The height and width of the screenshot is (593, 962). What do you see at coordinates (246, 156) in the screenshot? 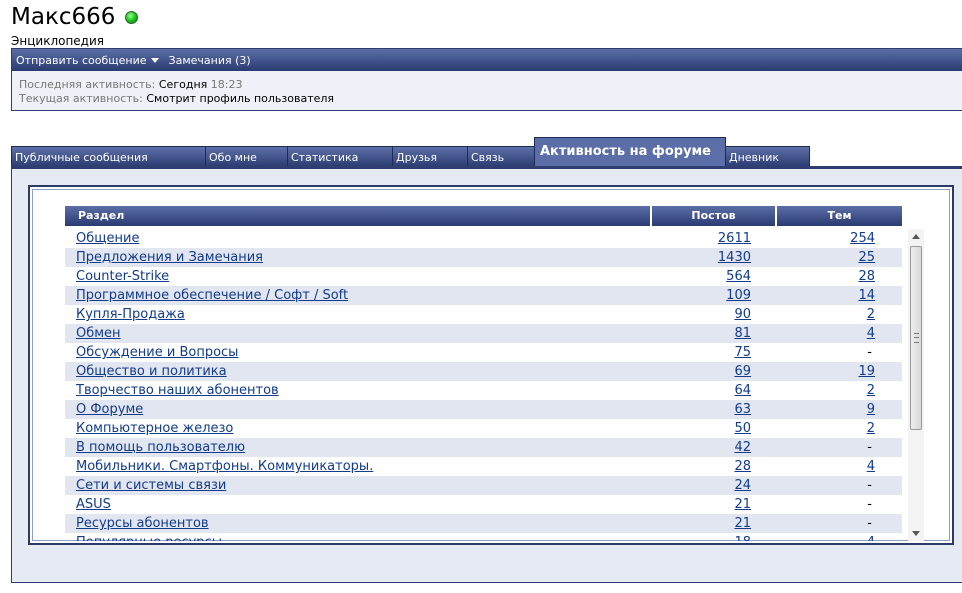
I see `tab-about-me: Обо мне` at bounding box center [246, 156].